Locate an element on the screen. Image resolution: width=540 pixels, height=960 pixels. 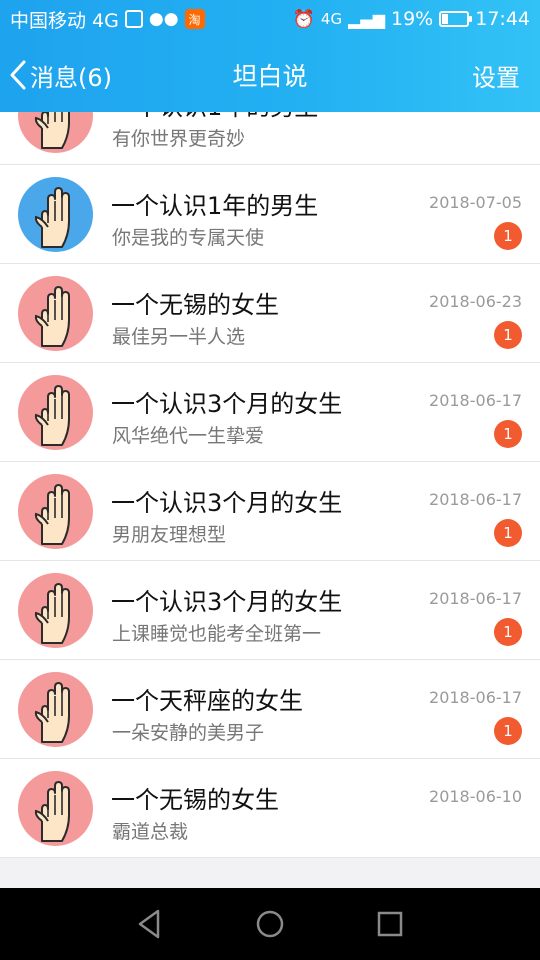
status-left: 中国移动 4G ●● 淘 is located at coordinates (107, 19).